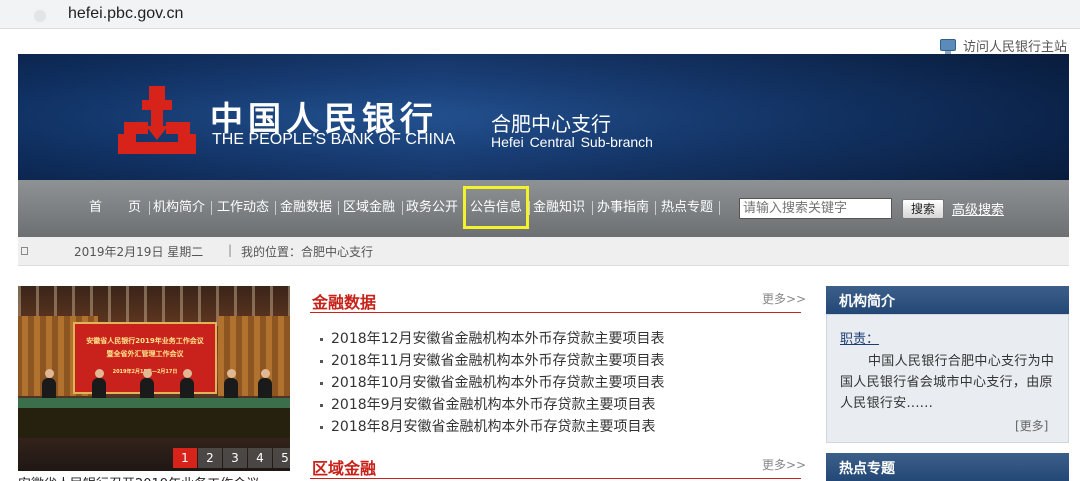  Describe the element at coordinates (145, 354) in the screenshot. I see `screen-subtitle: 暨全省外汇管理工作会议` at that location.